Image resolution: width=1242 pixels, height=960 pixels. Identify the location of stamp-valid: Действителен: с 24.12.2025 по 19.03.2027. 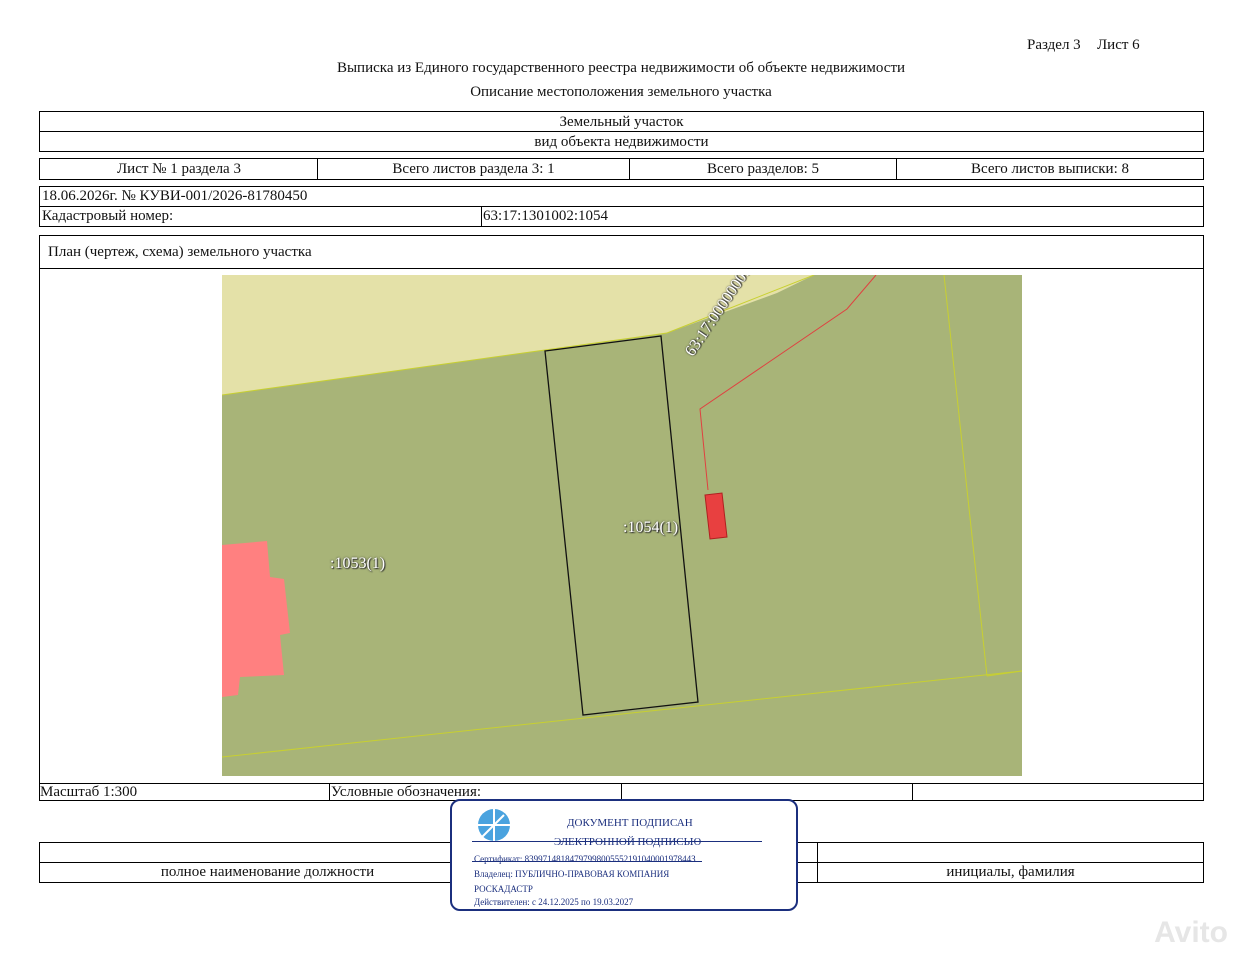
(554, 902).